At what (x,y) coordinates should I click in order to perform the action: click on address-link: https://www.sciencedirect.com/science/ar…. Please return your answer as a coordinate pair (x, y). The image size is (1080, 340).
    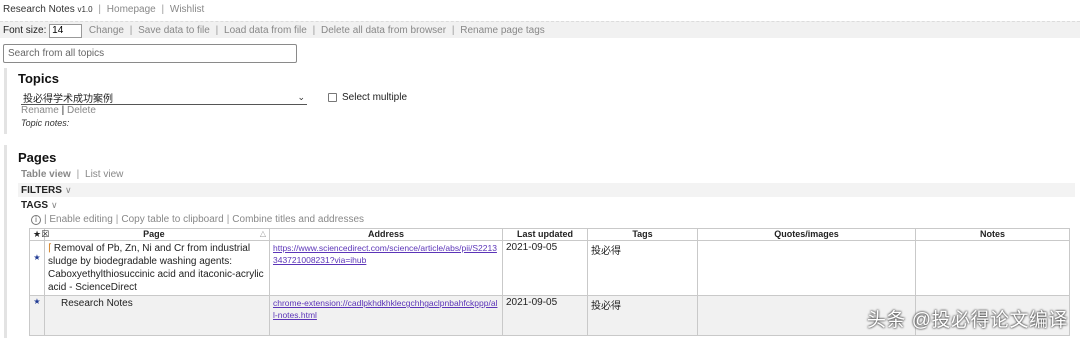
    Looking at the image, I should click on (385, 254).